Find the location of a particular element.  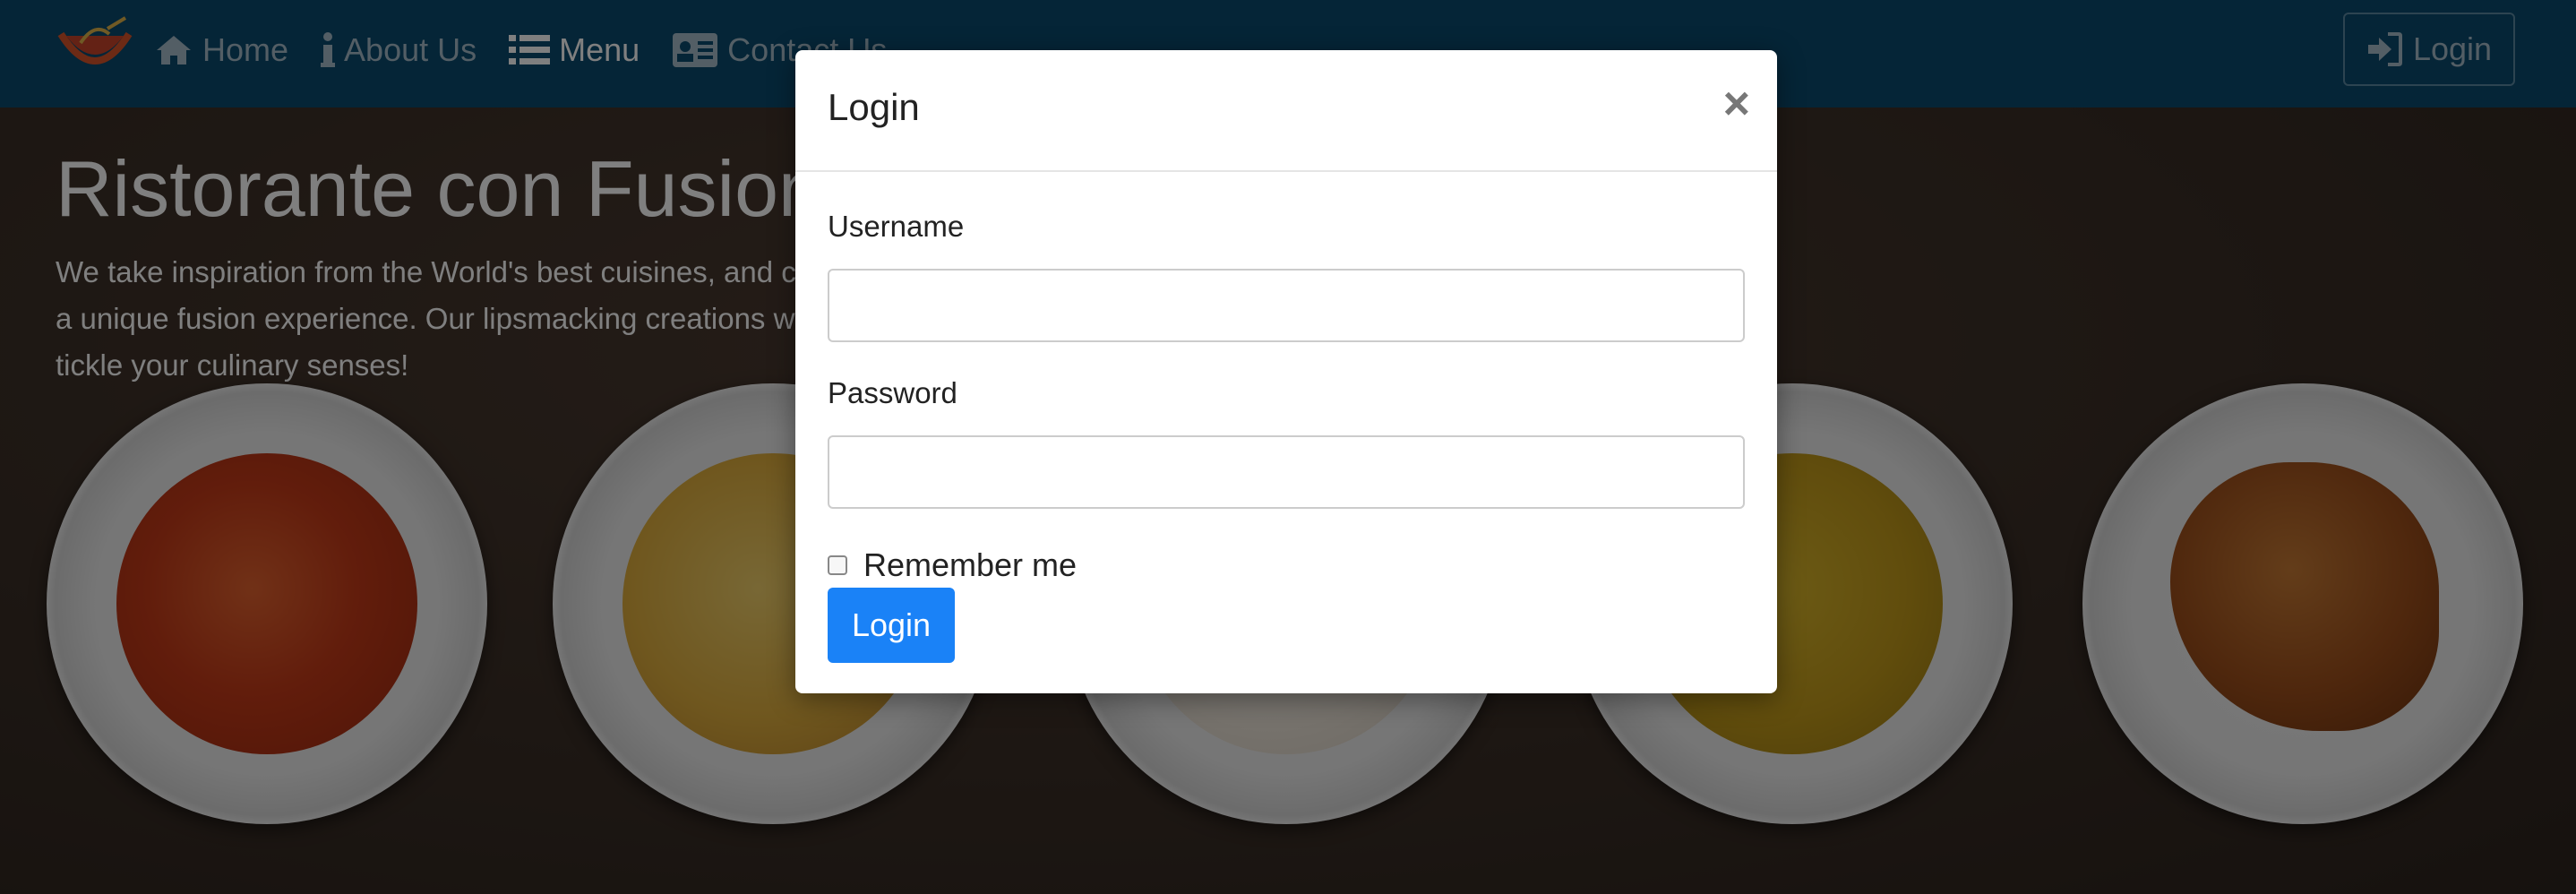

username-input is located at coordinates (1286, 305).